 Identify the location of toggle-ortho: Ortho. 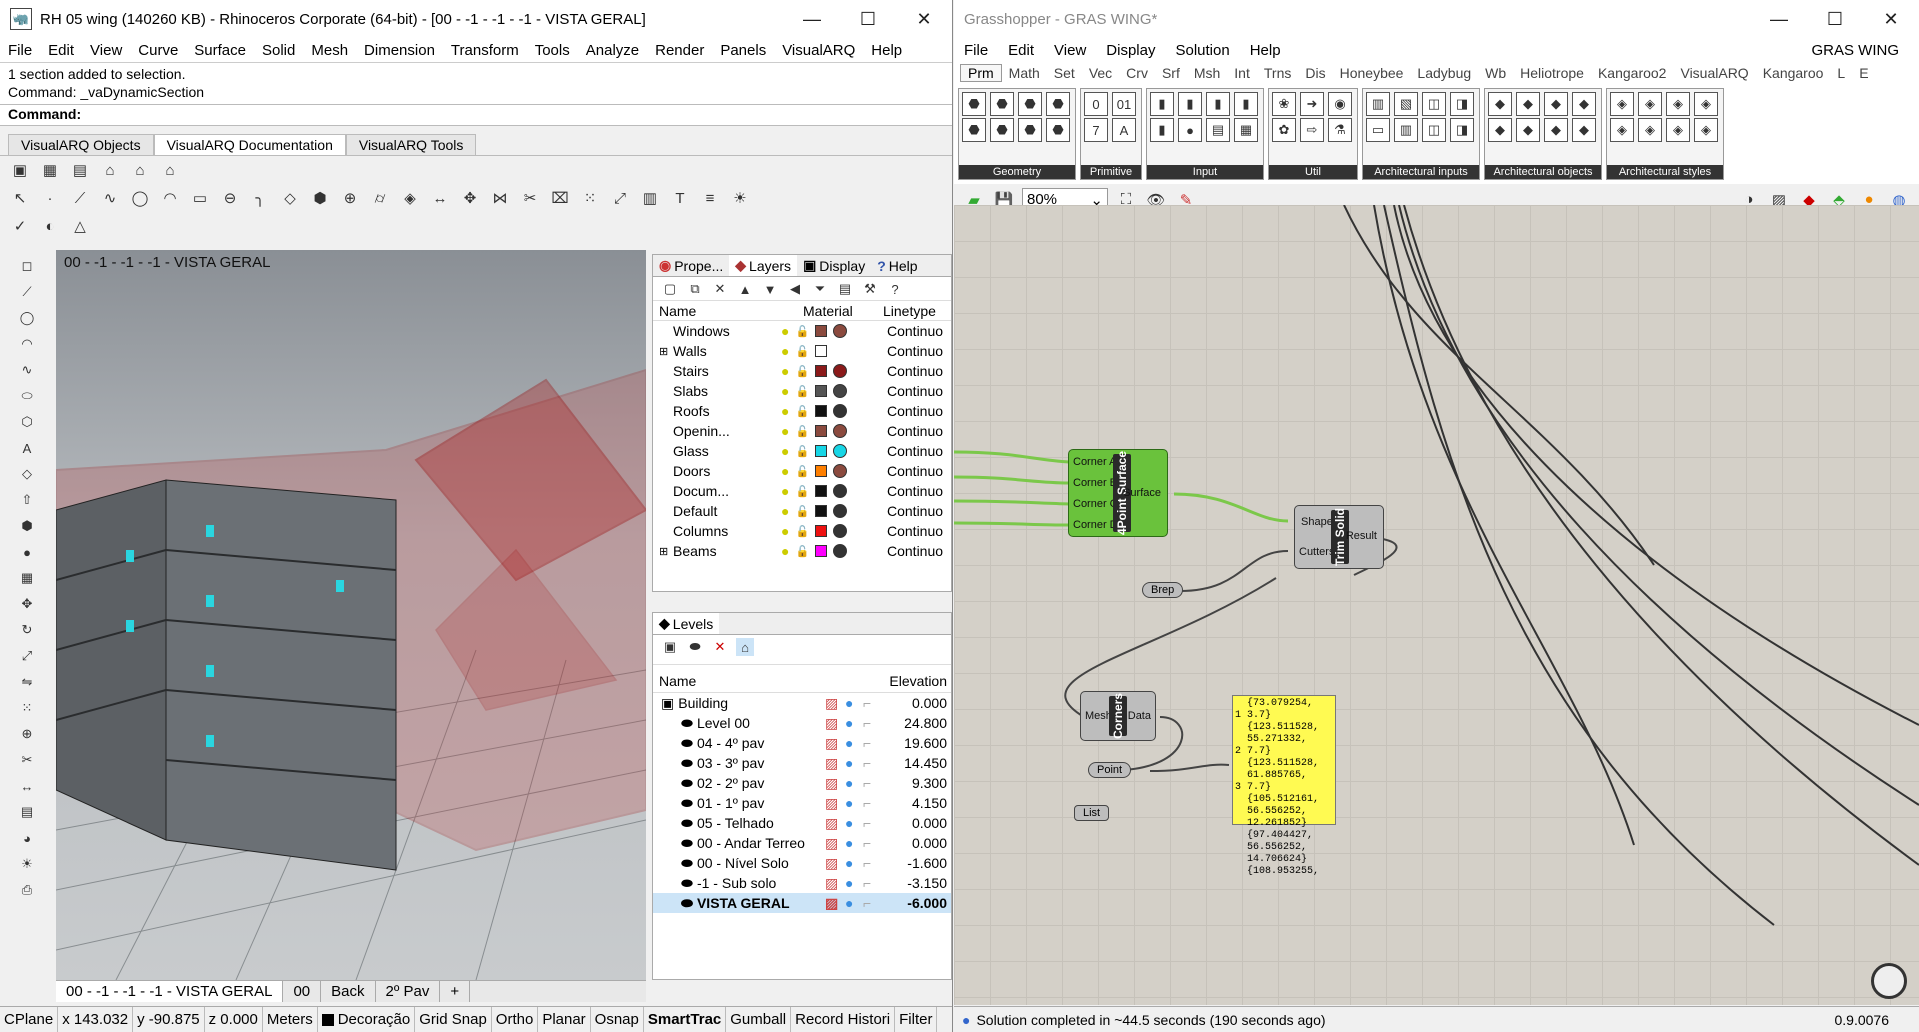
(515, 1019).